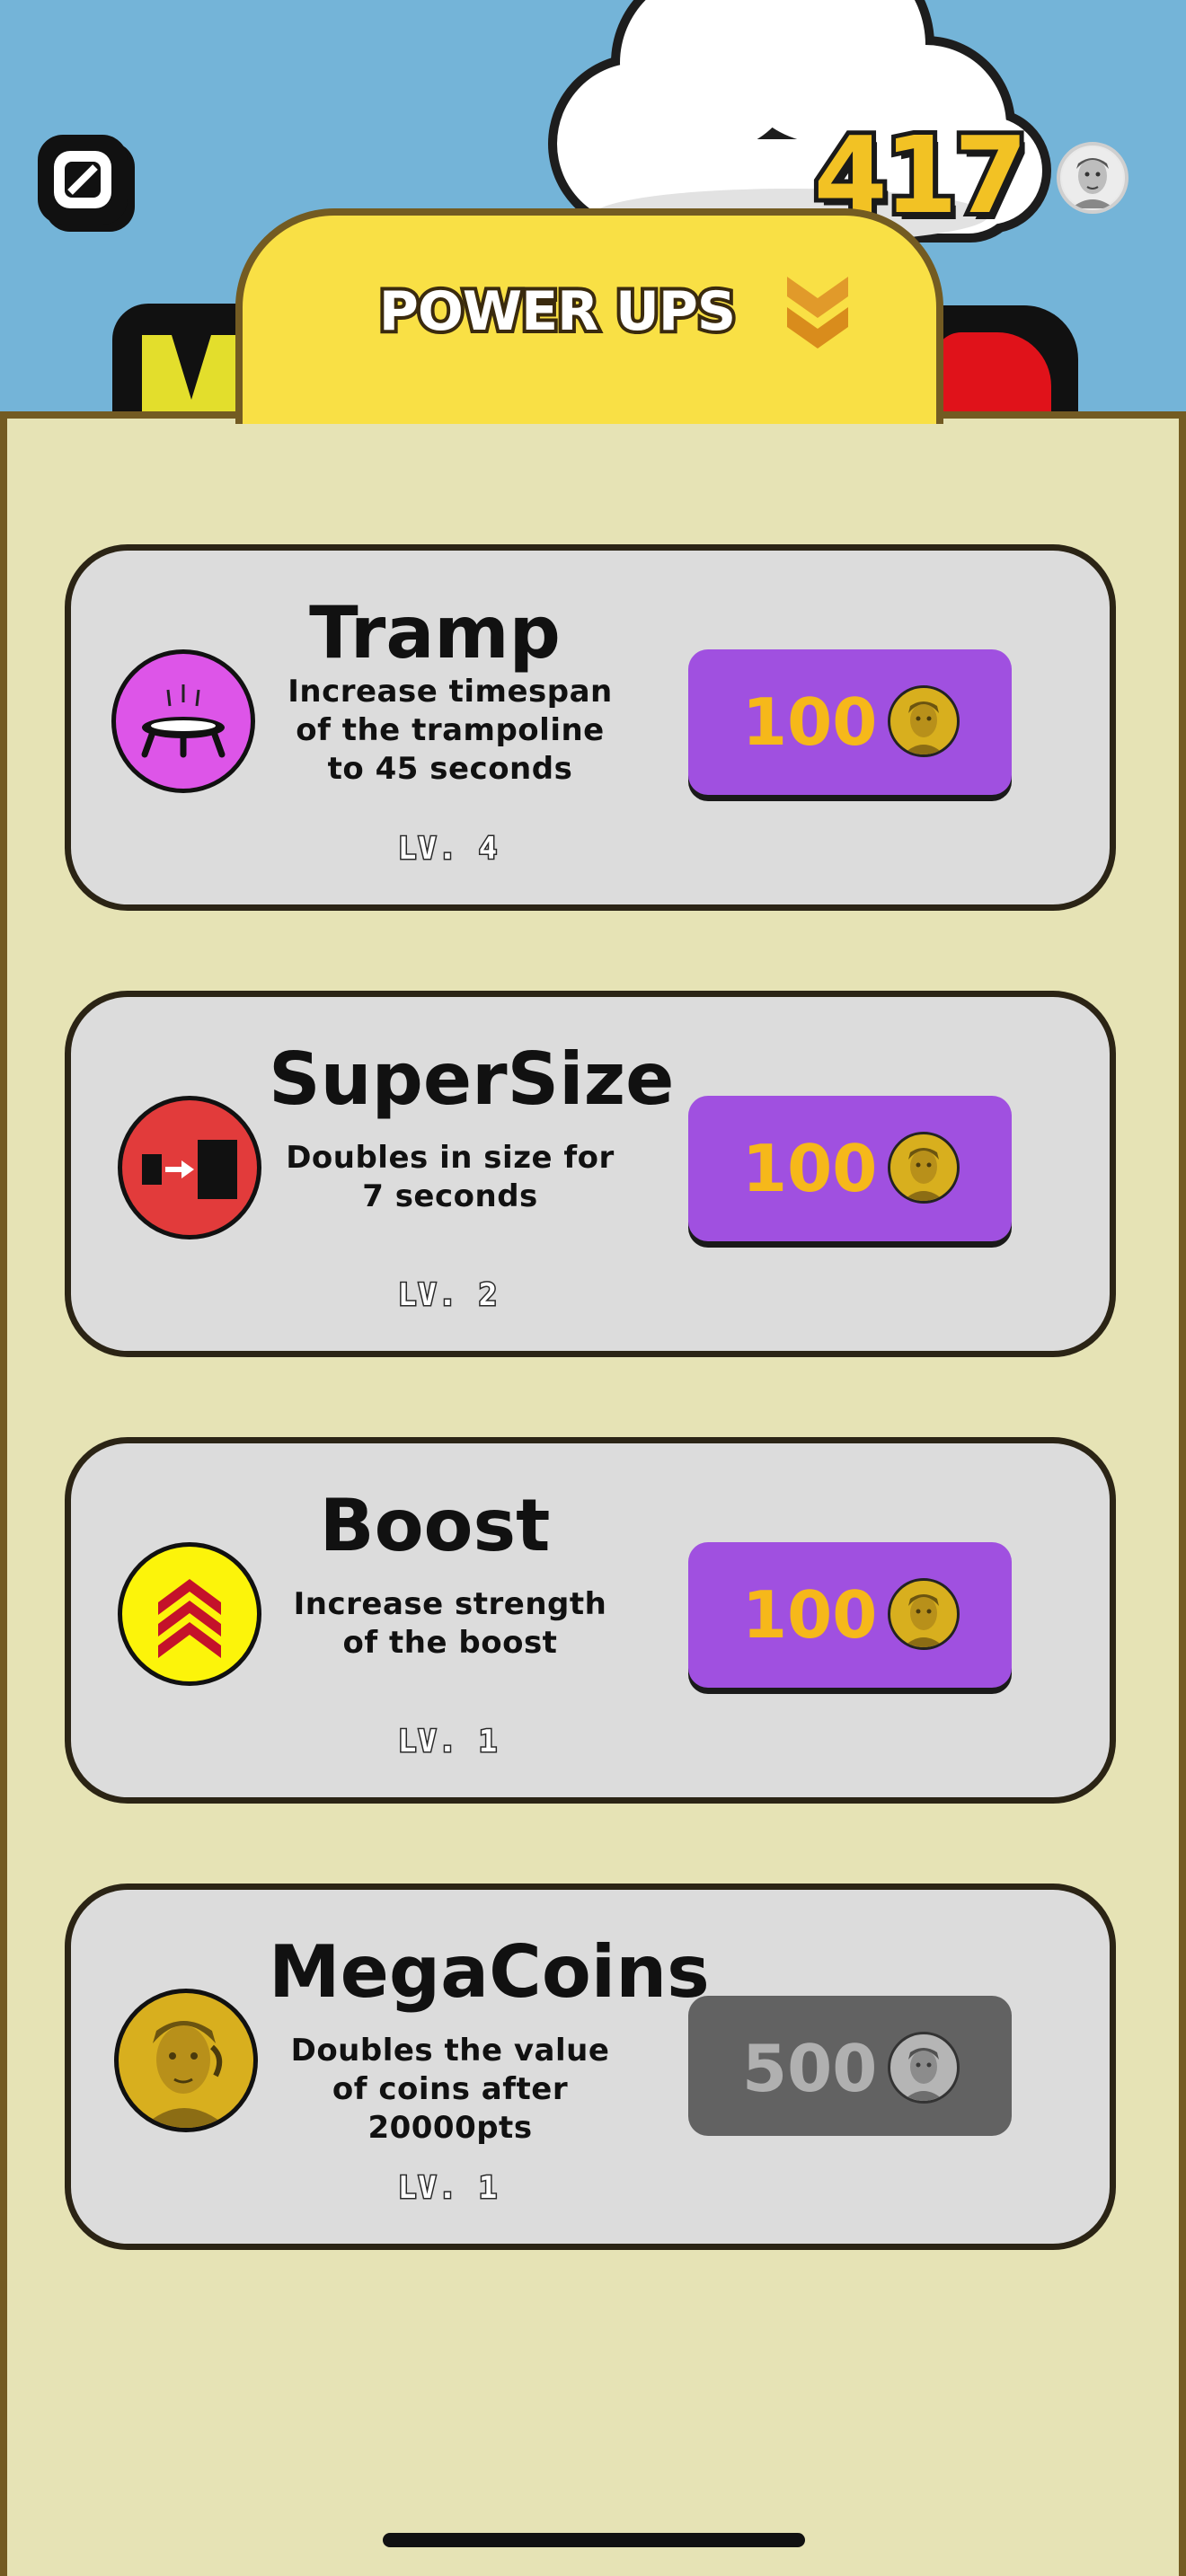 The width and height of the screenshot is (1186, 2576). What do you see at coordinates (448, 849) in the screenshot?
I see `powerup-level: LV. 4` at bounding box center [448, 849].